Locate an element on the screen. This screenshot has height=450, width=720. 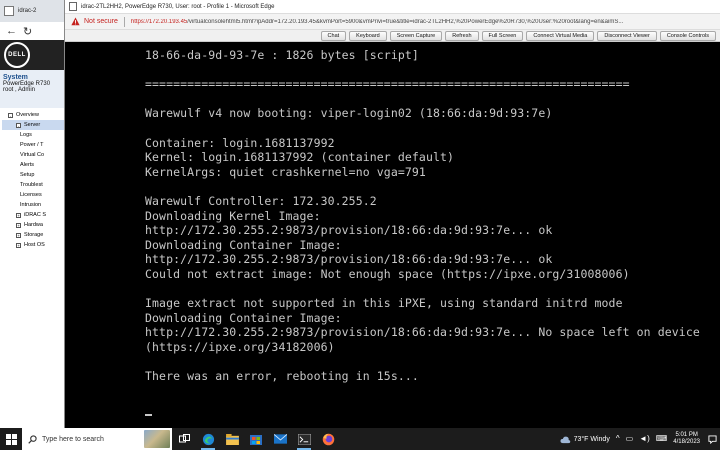
taskbar-firefox is located at coordinates (328, 439).